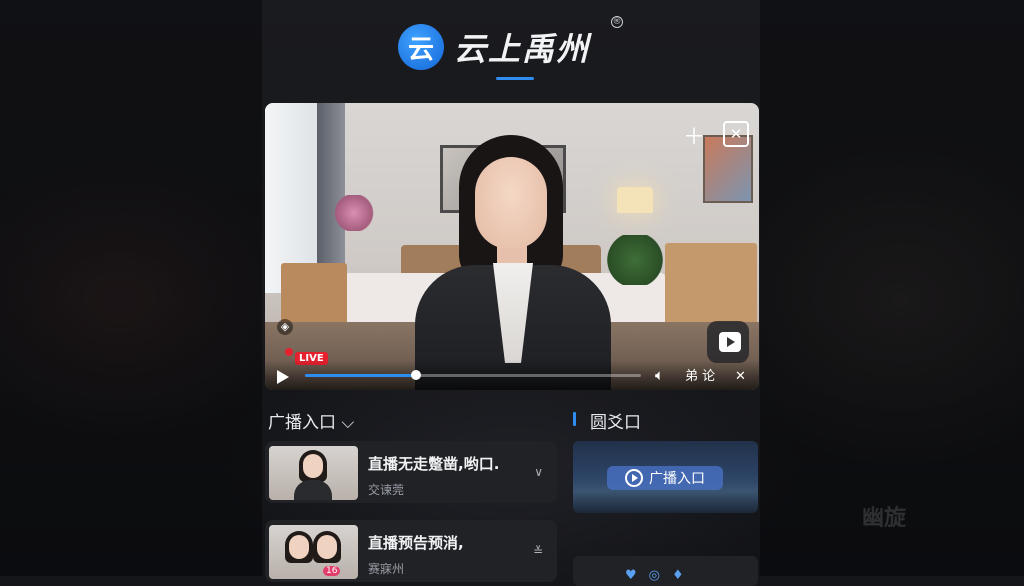  I want to click on progress-fill, so click(360, 375).